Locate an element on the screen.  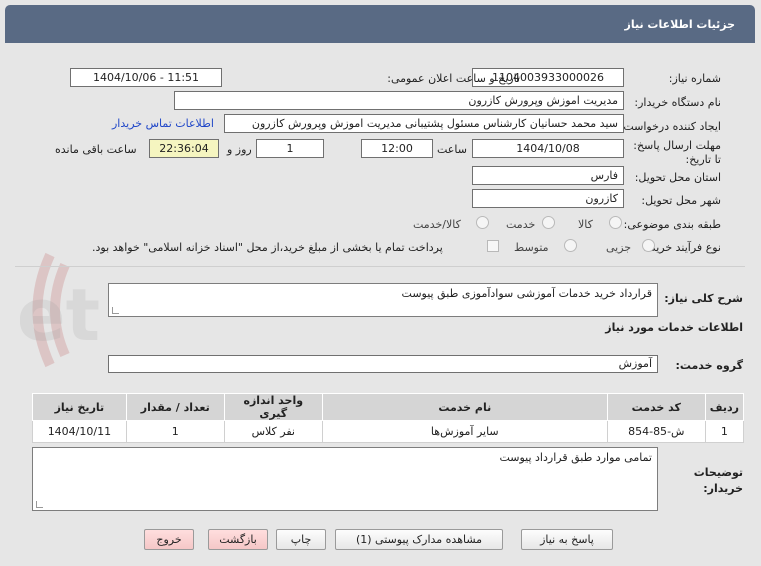
buyer-notes-label: توضیحات خریدار: is located at coordinates (718, 481).